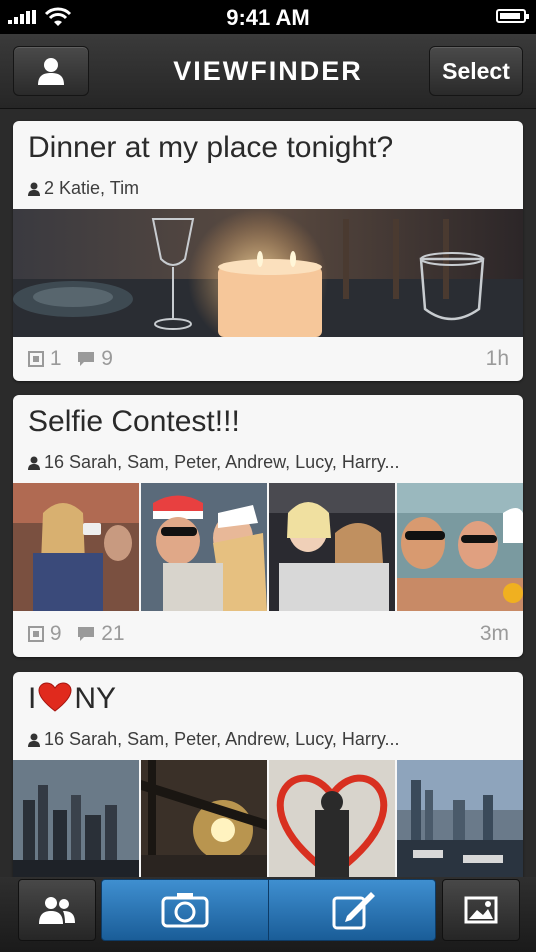 This screenshot has height=952, width=536. I want to click on participant-count: 2, so click(49, 188).